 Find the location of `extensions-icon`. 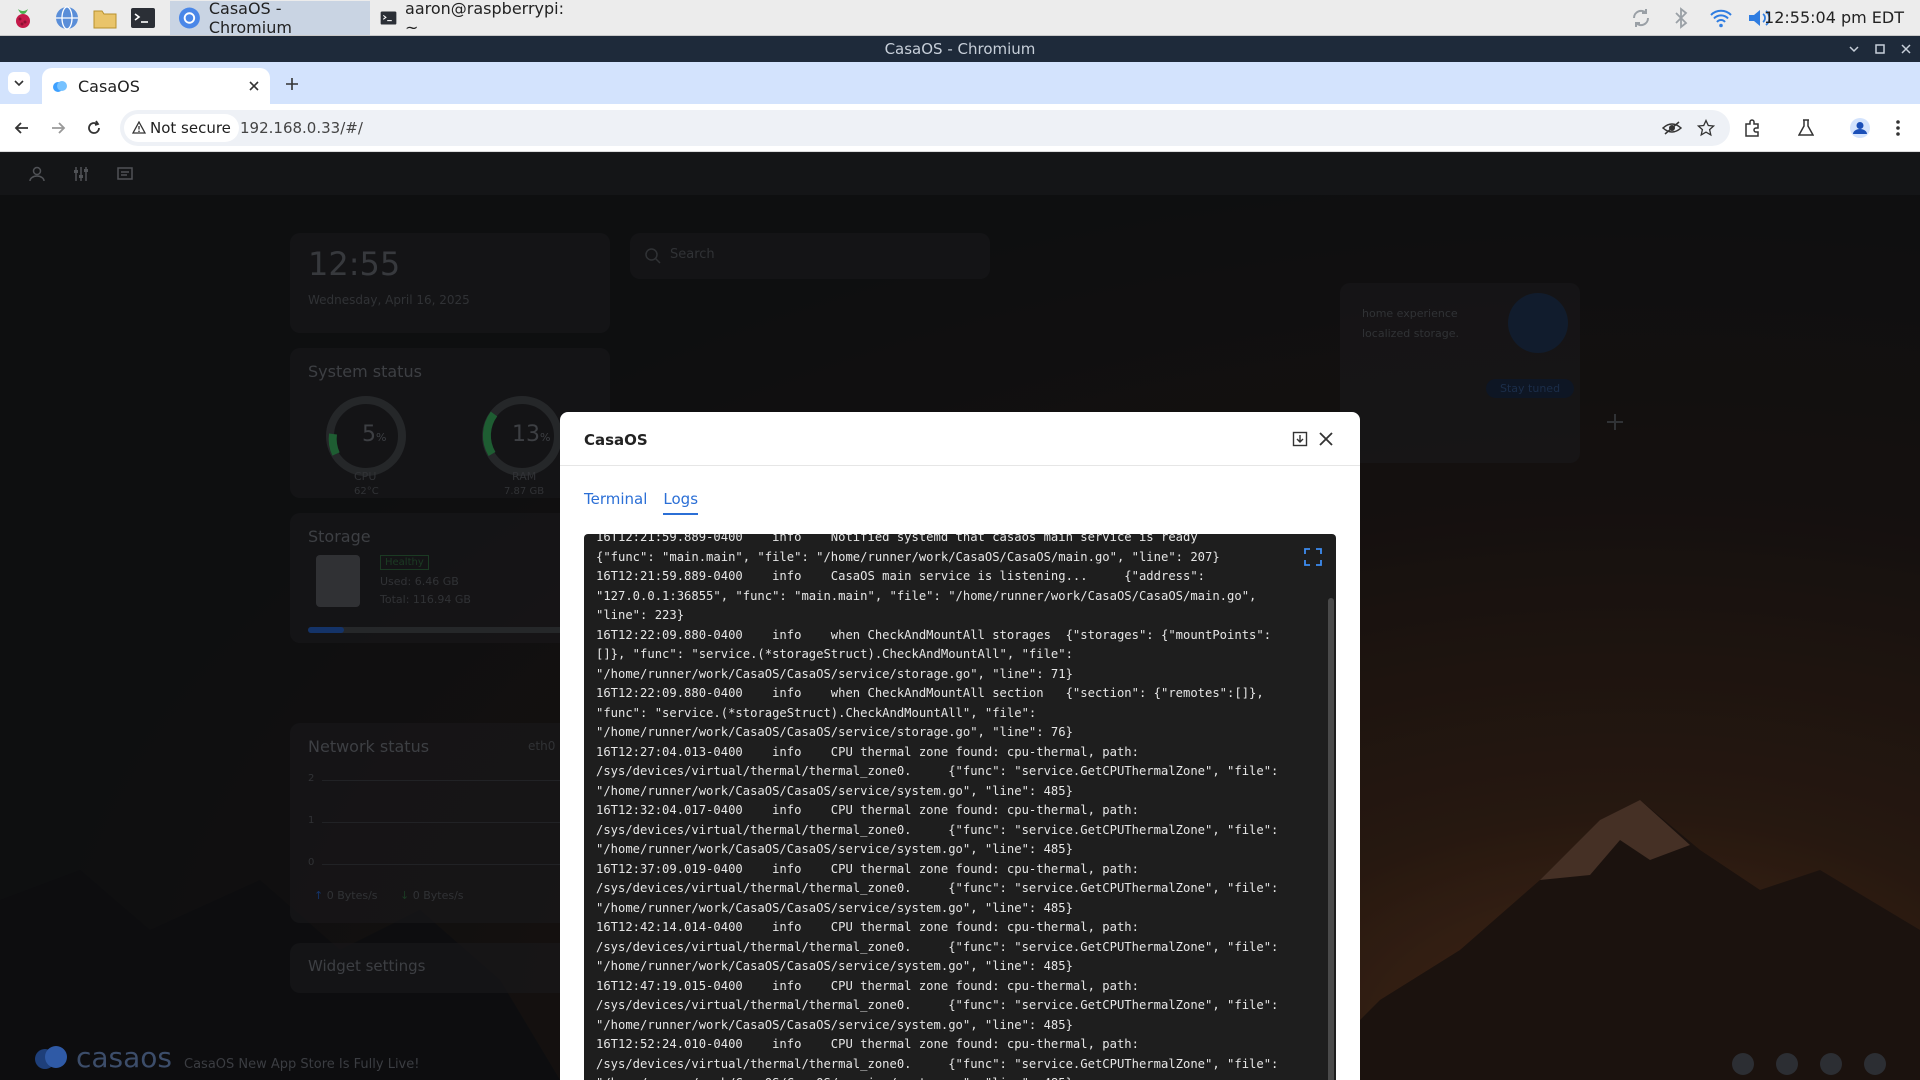

extensions-icon is located at coordinates (1752, 128).